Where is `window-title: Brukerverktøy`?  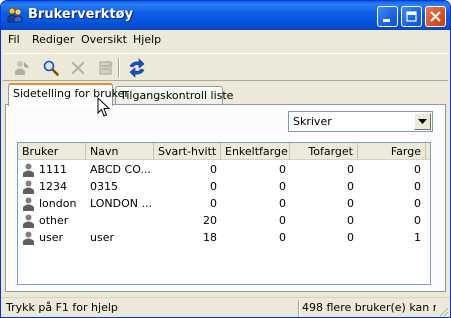 window-title: Brukerverktøy is located at coordinates (81, 14).